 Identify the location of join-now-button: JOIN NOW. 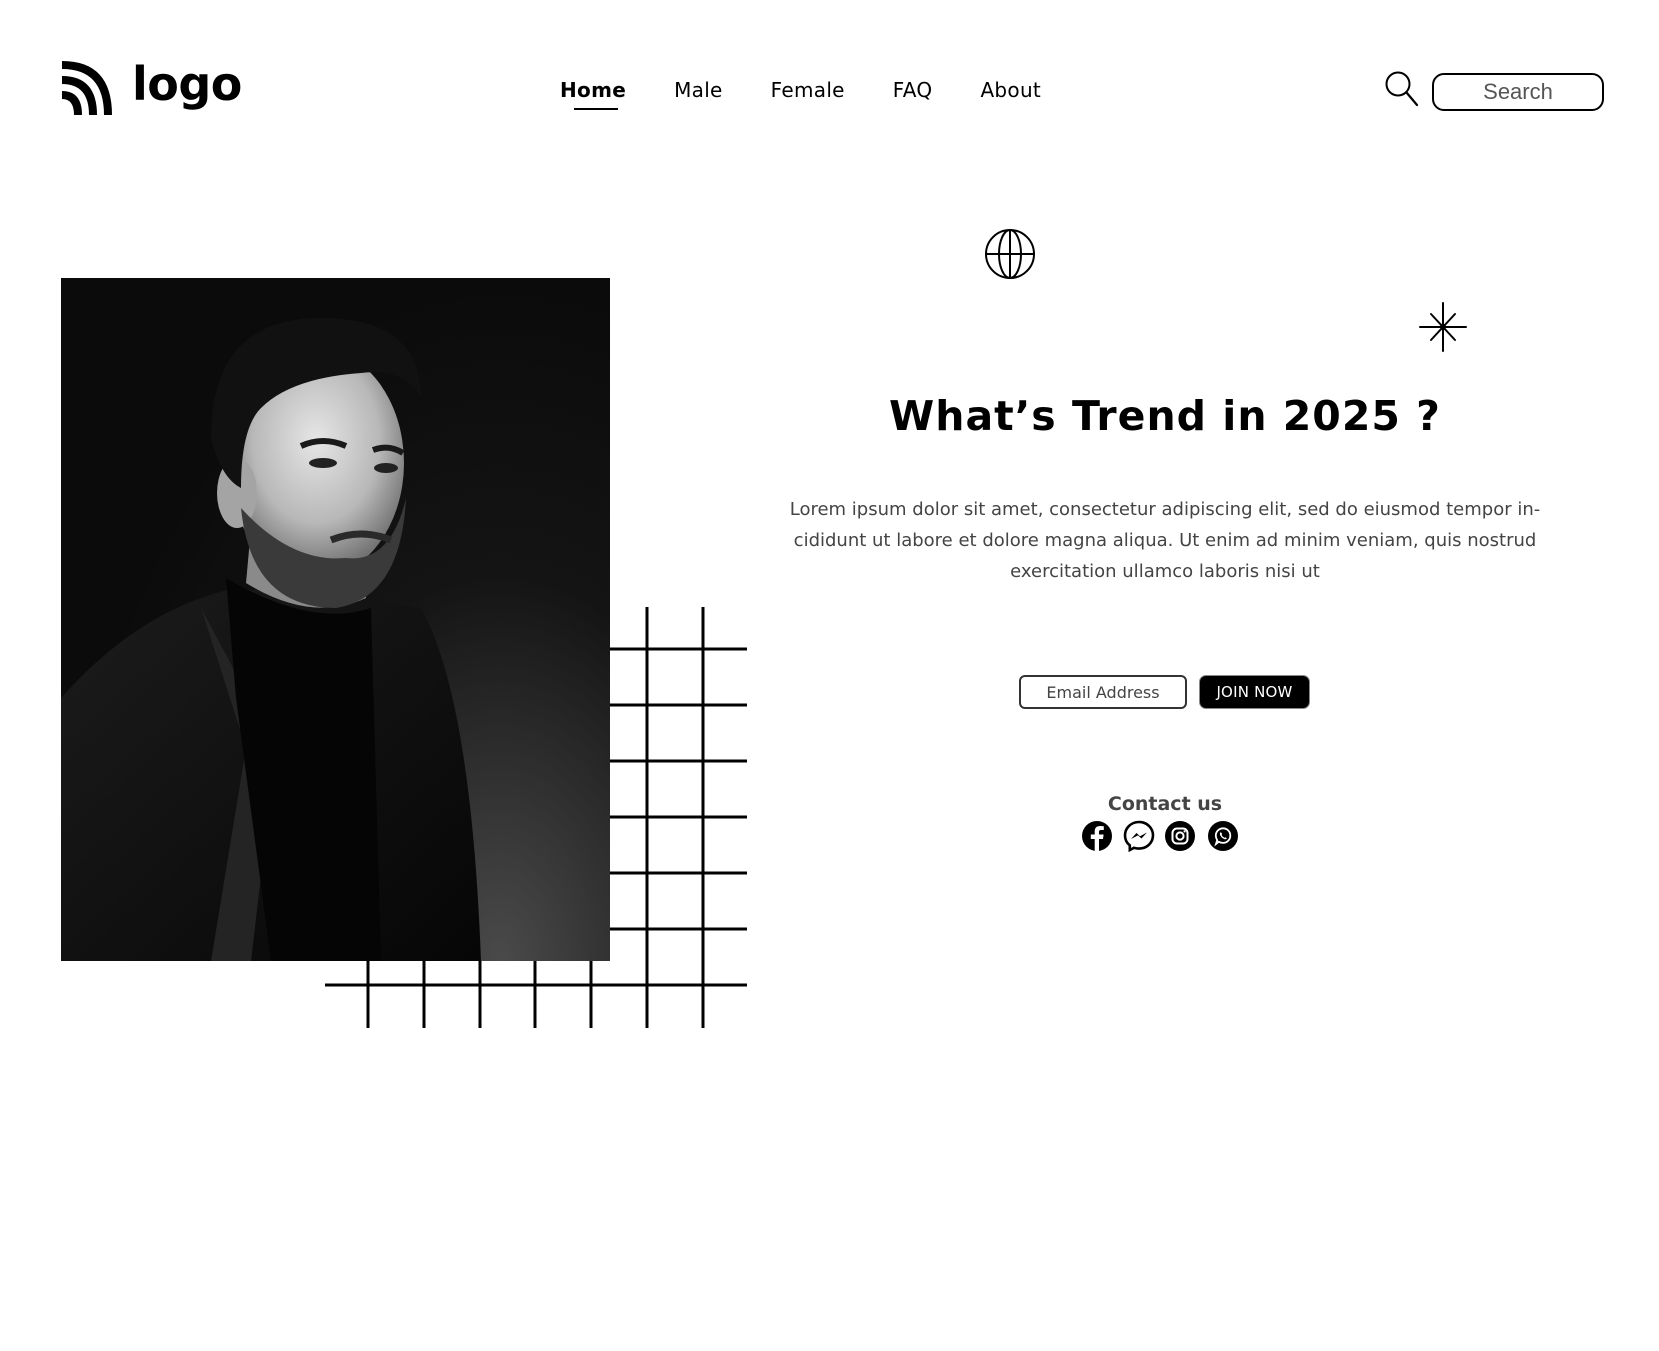
(1254, 692).